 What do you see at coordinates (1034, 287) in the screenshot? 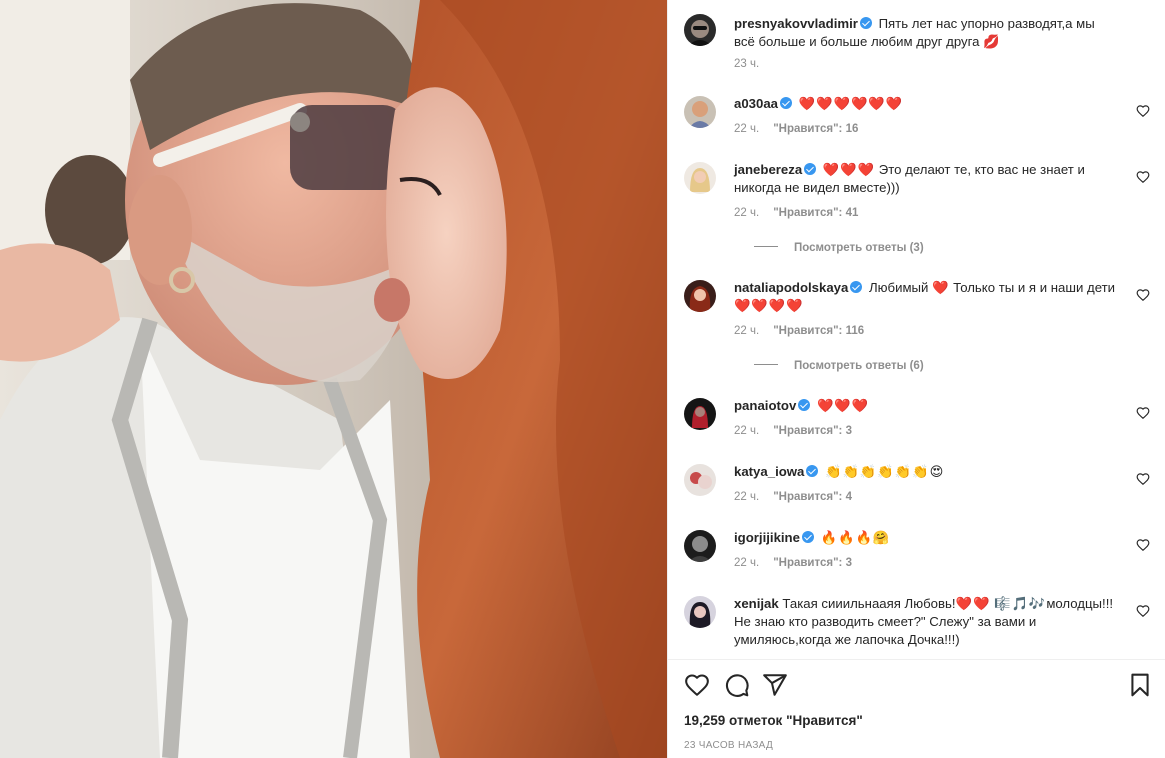
I see `comment-body-b: Только ты и я и наши дети` at bounding box center [1034, 287].